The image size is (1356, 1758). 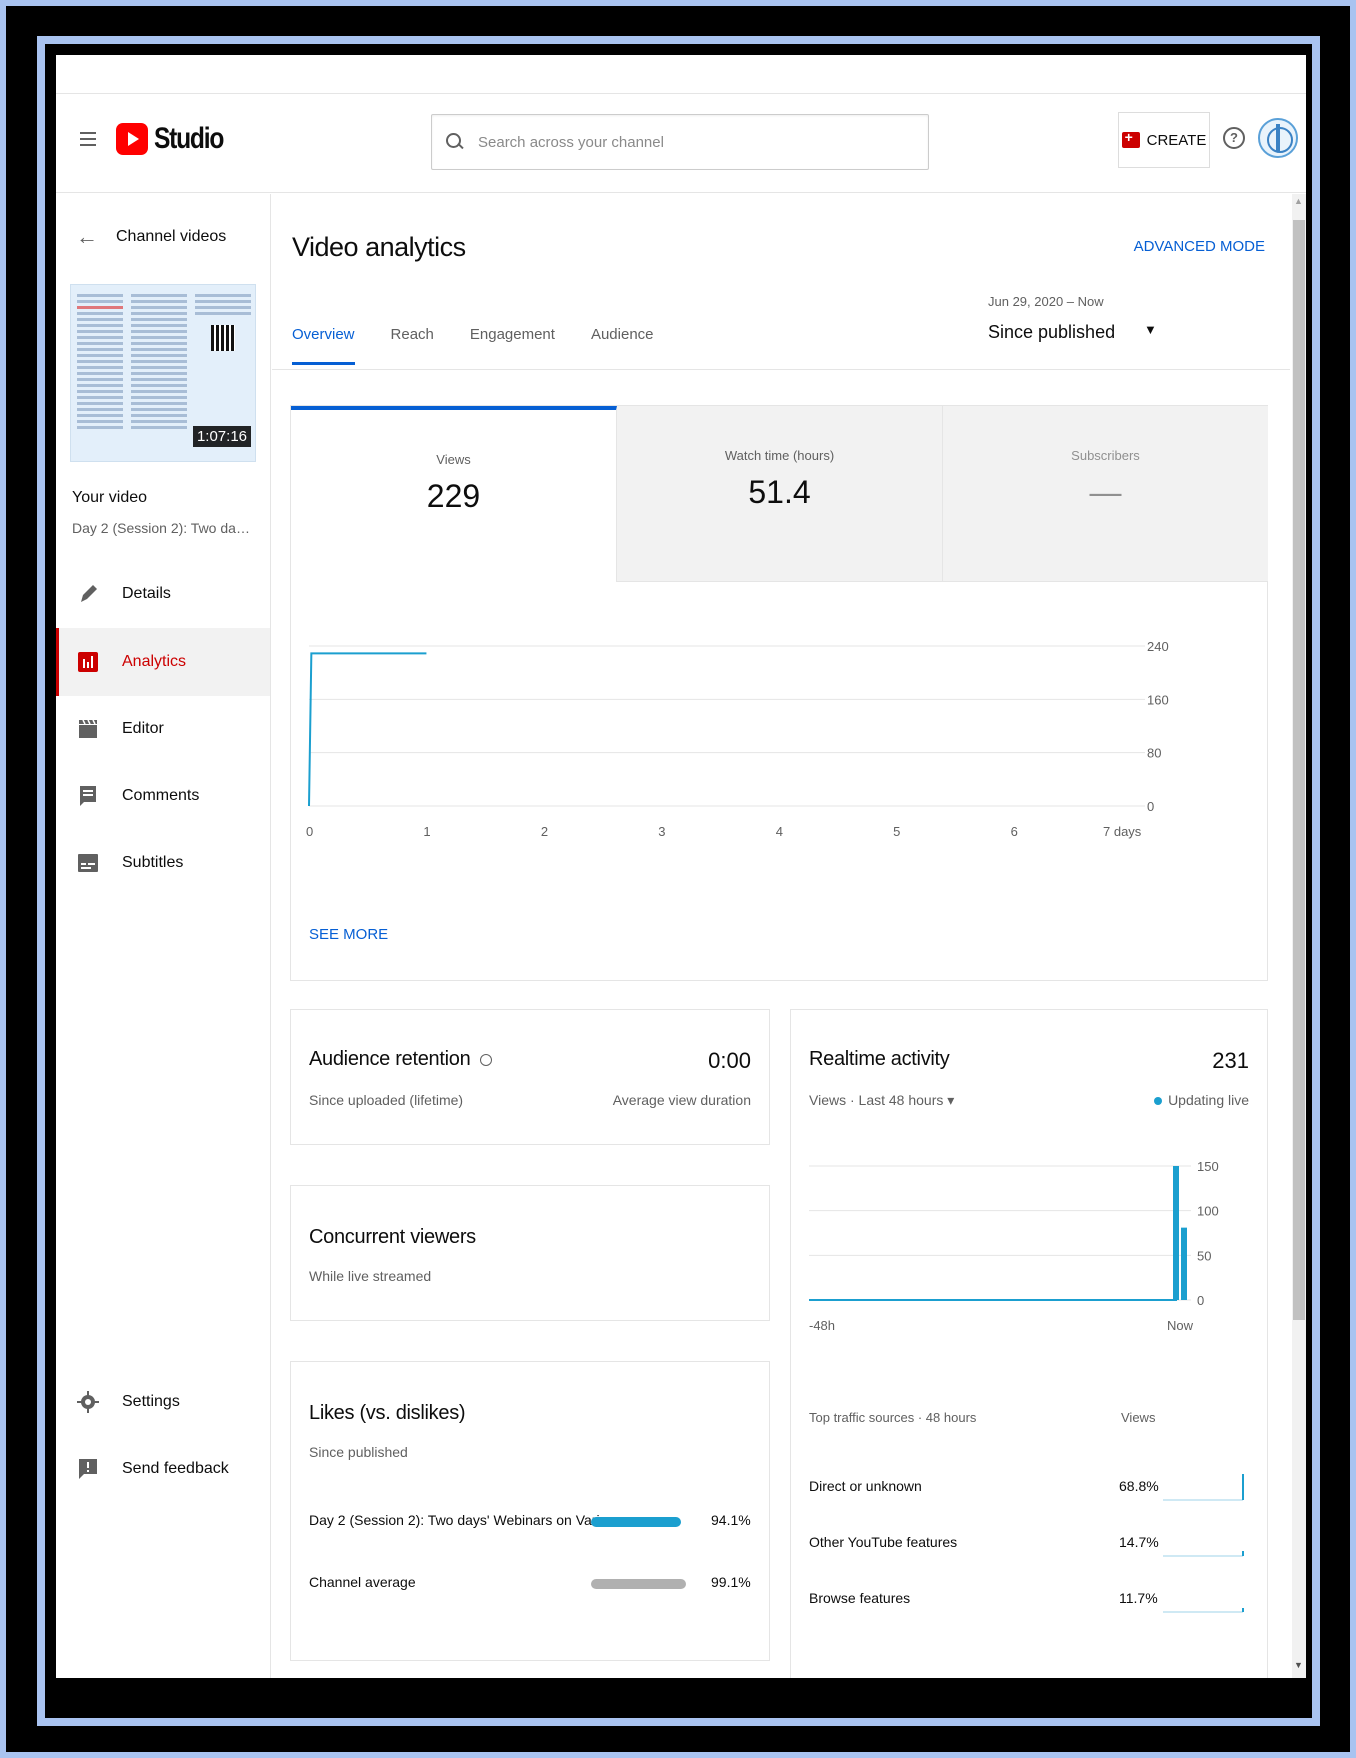 What do you see at coordinates (177, 139) in the screenshot?
I see `studio-logo: Studio` at bounding box center [177, 139].